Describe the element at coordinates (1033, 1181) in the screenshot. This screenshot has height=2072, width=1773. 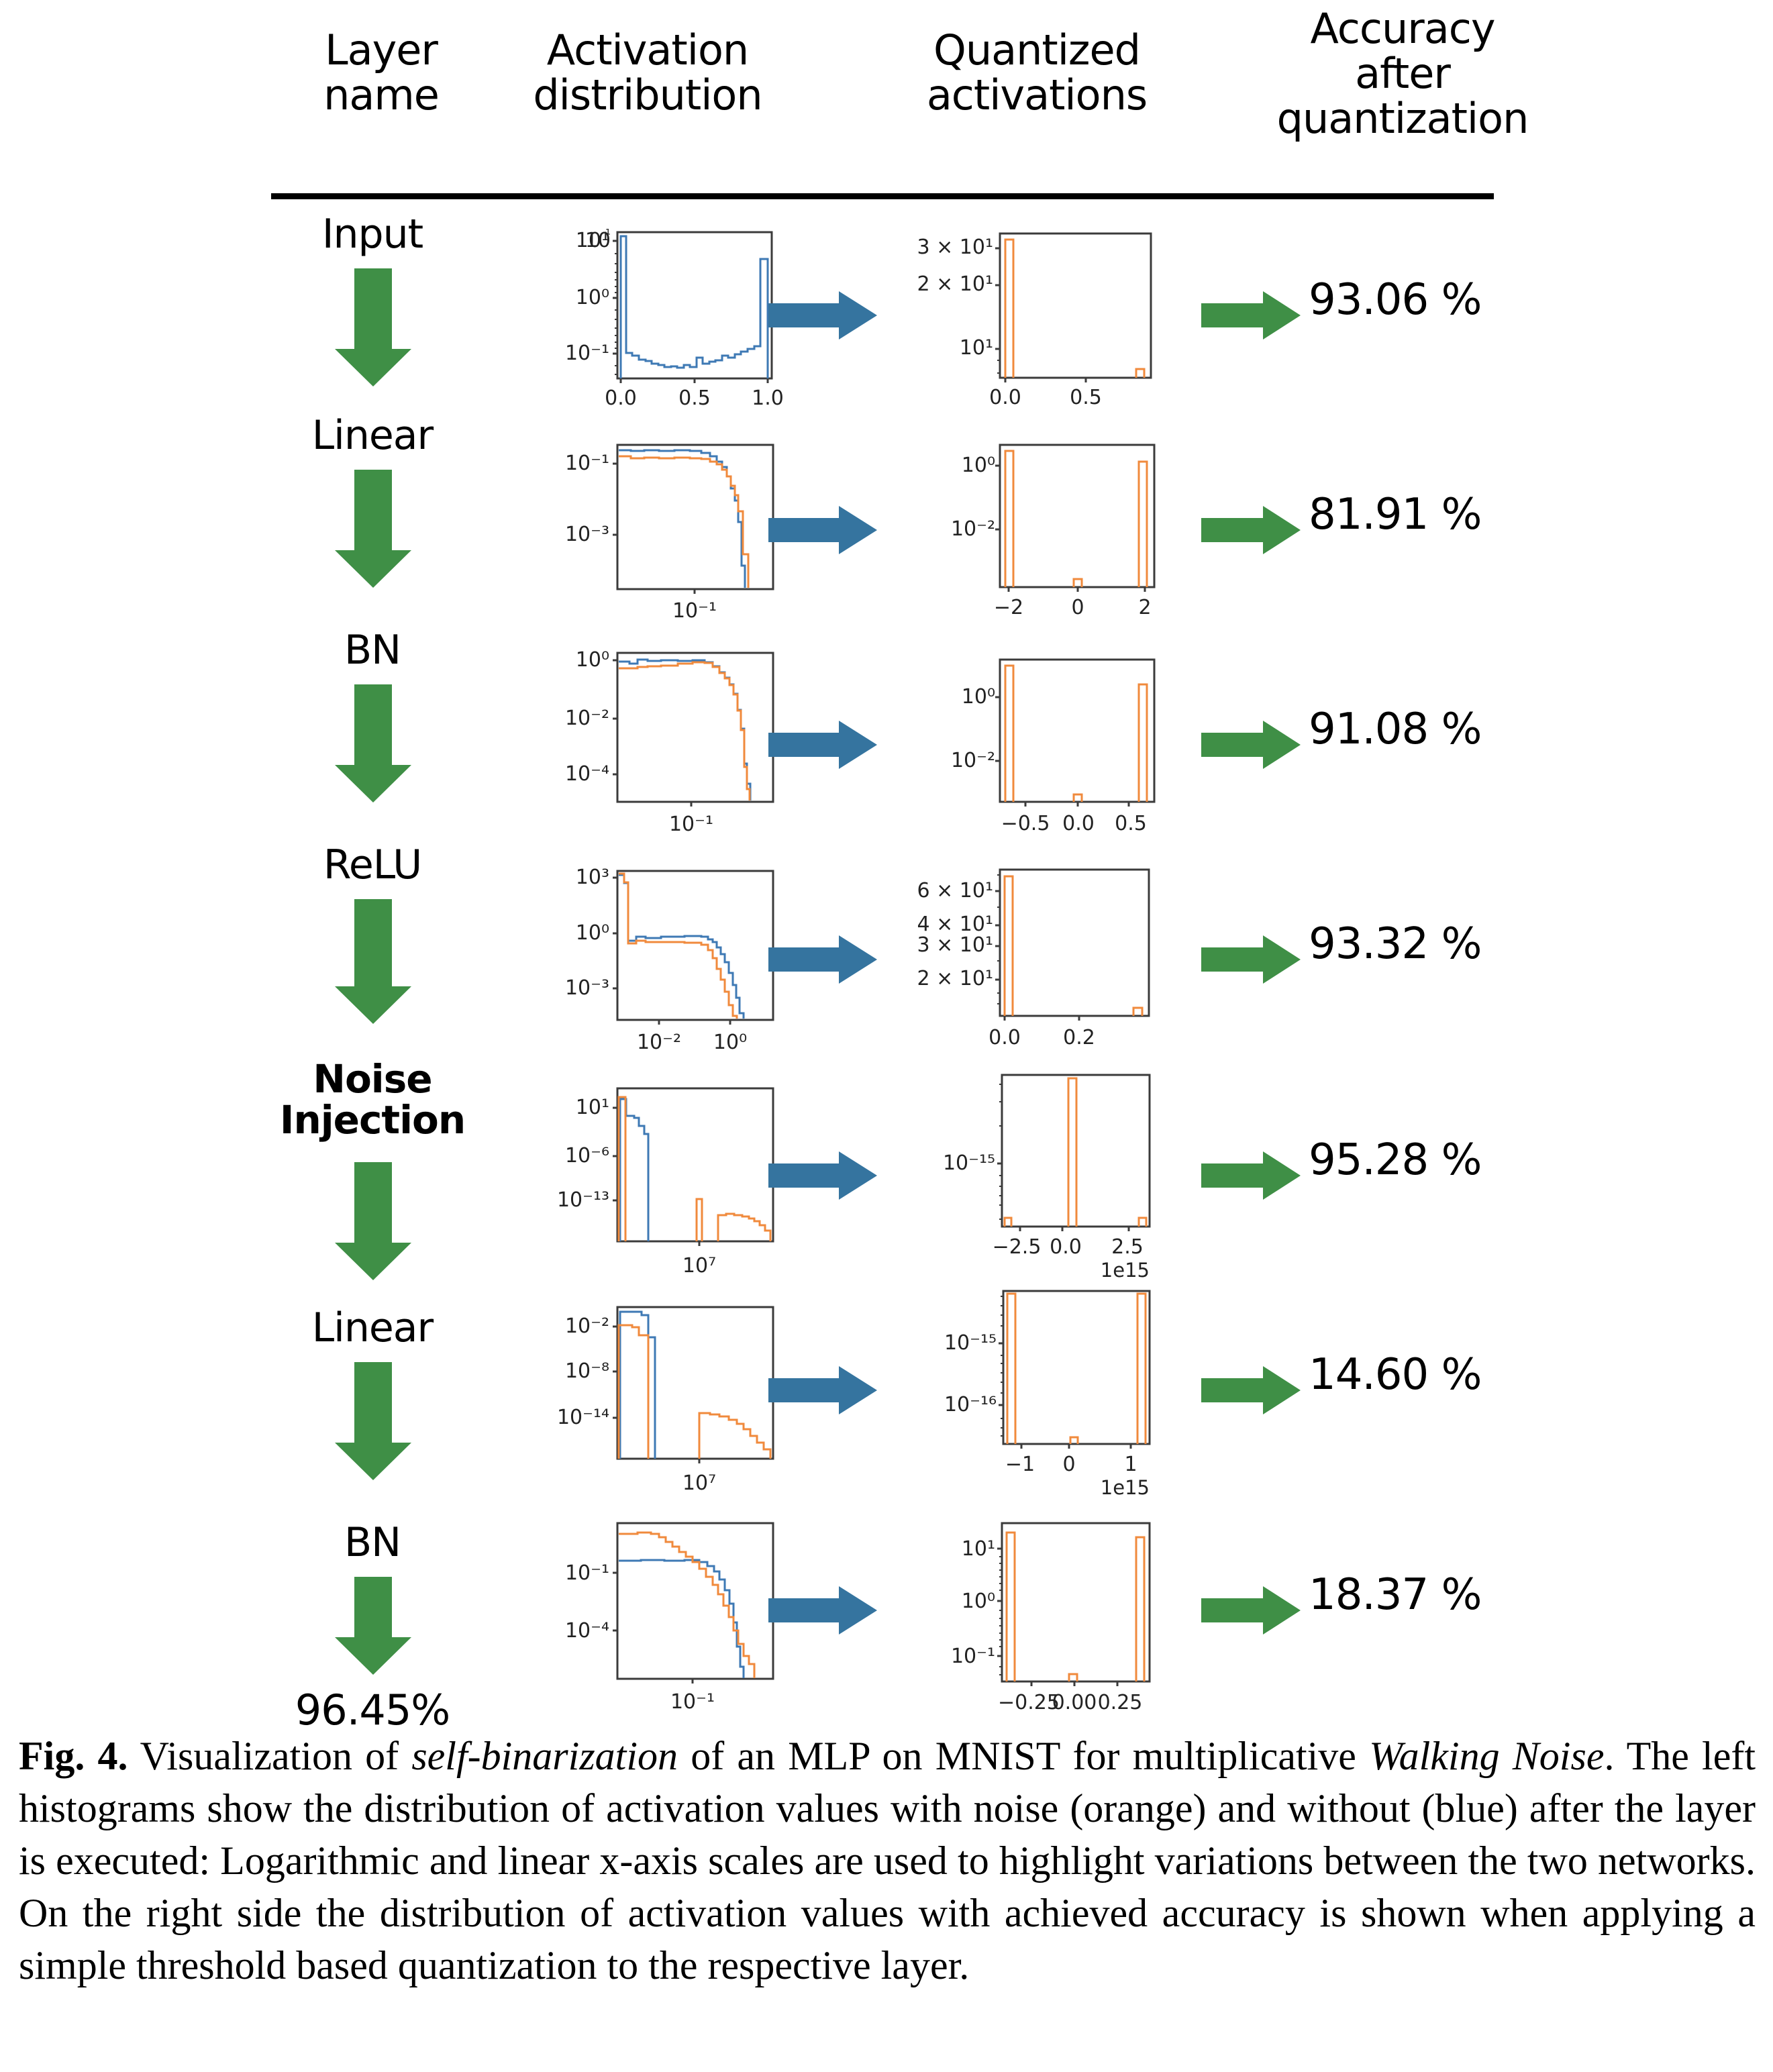
I see `plot-quantized-noise: 10⁻¹⁵ −2.5 0.0 2.5 1e15` at that location.